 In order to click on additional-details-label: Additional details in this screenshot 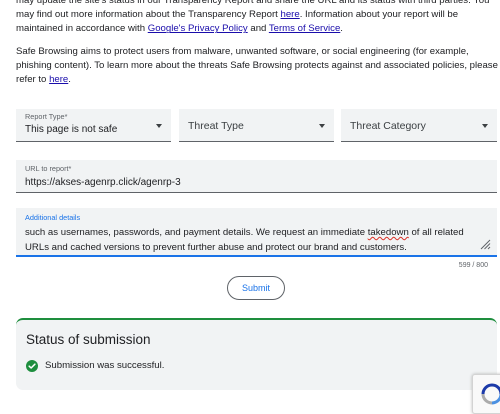, I will do `click(53, 217)`.